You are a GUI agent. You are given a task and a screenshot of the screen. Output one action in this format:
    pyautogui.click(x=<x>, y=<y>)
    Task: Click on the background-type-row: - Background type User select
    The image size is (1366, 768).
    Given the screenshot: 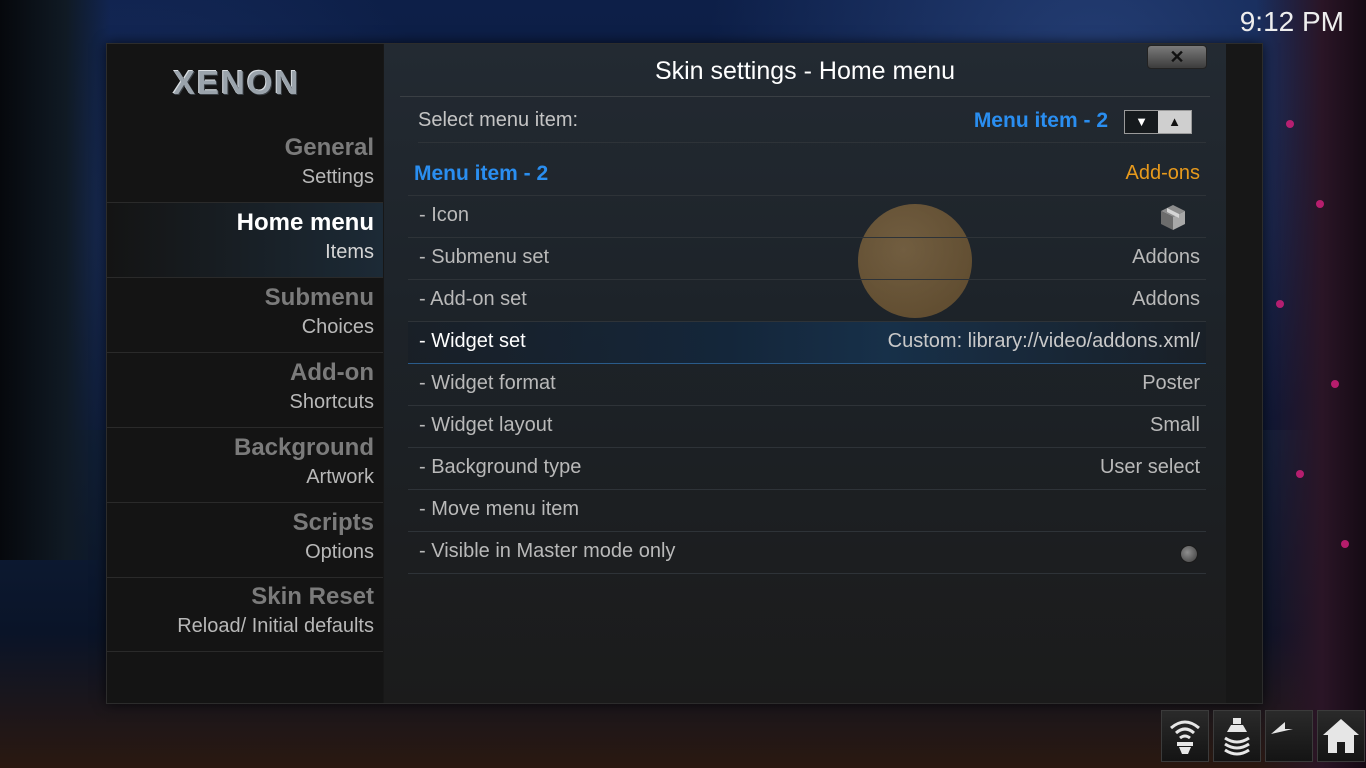 What is the action you would take?
    pyautogui.click(x=807, y=469)
    